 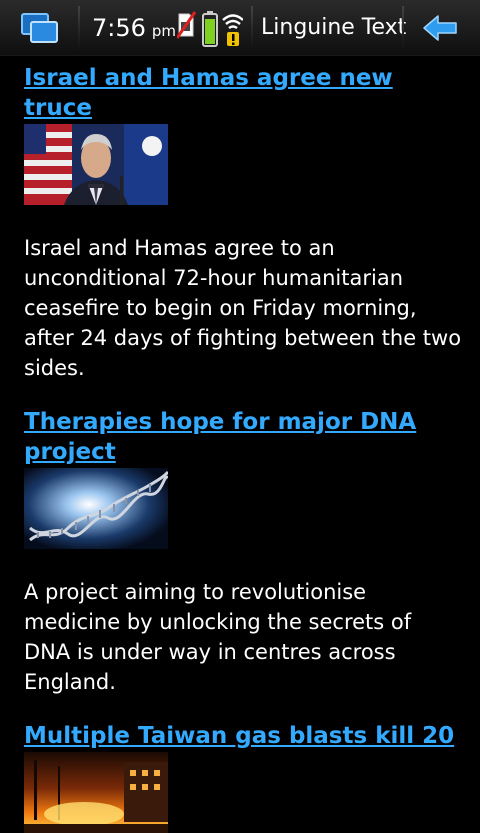 I want to click on clock: 7:56 pm, so click(x=134, y=29).